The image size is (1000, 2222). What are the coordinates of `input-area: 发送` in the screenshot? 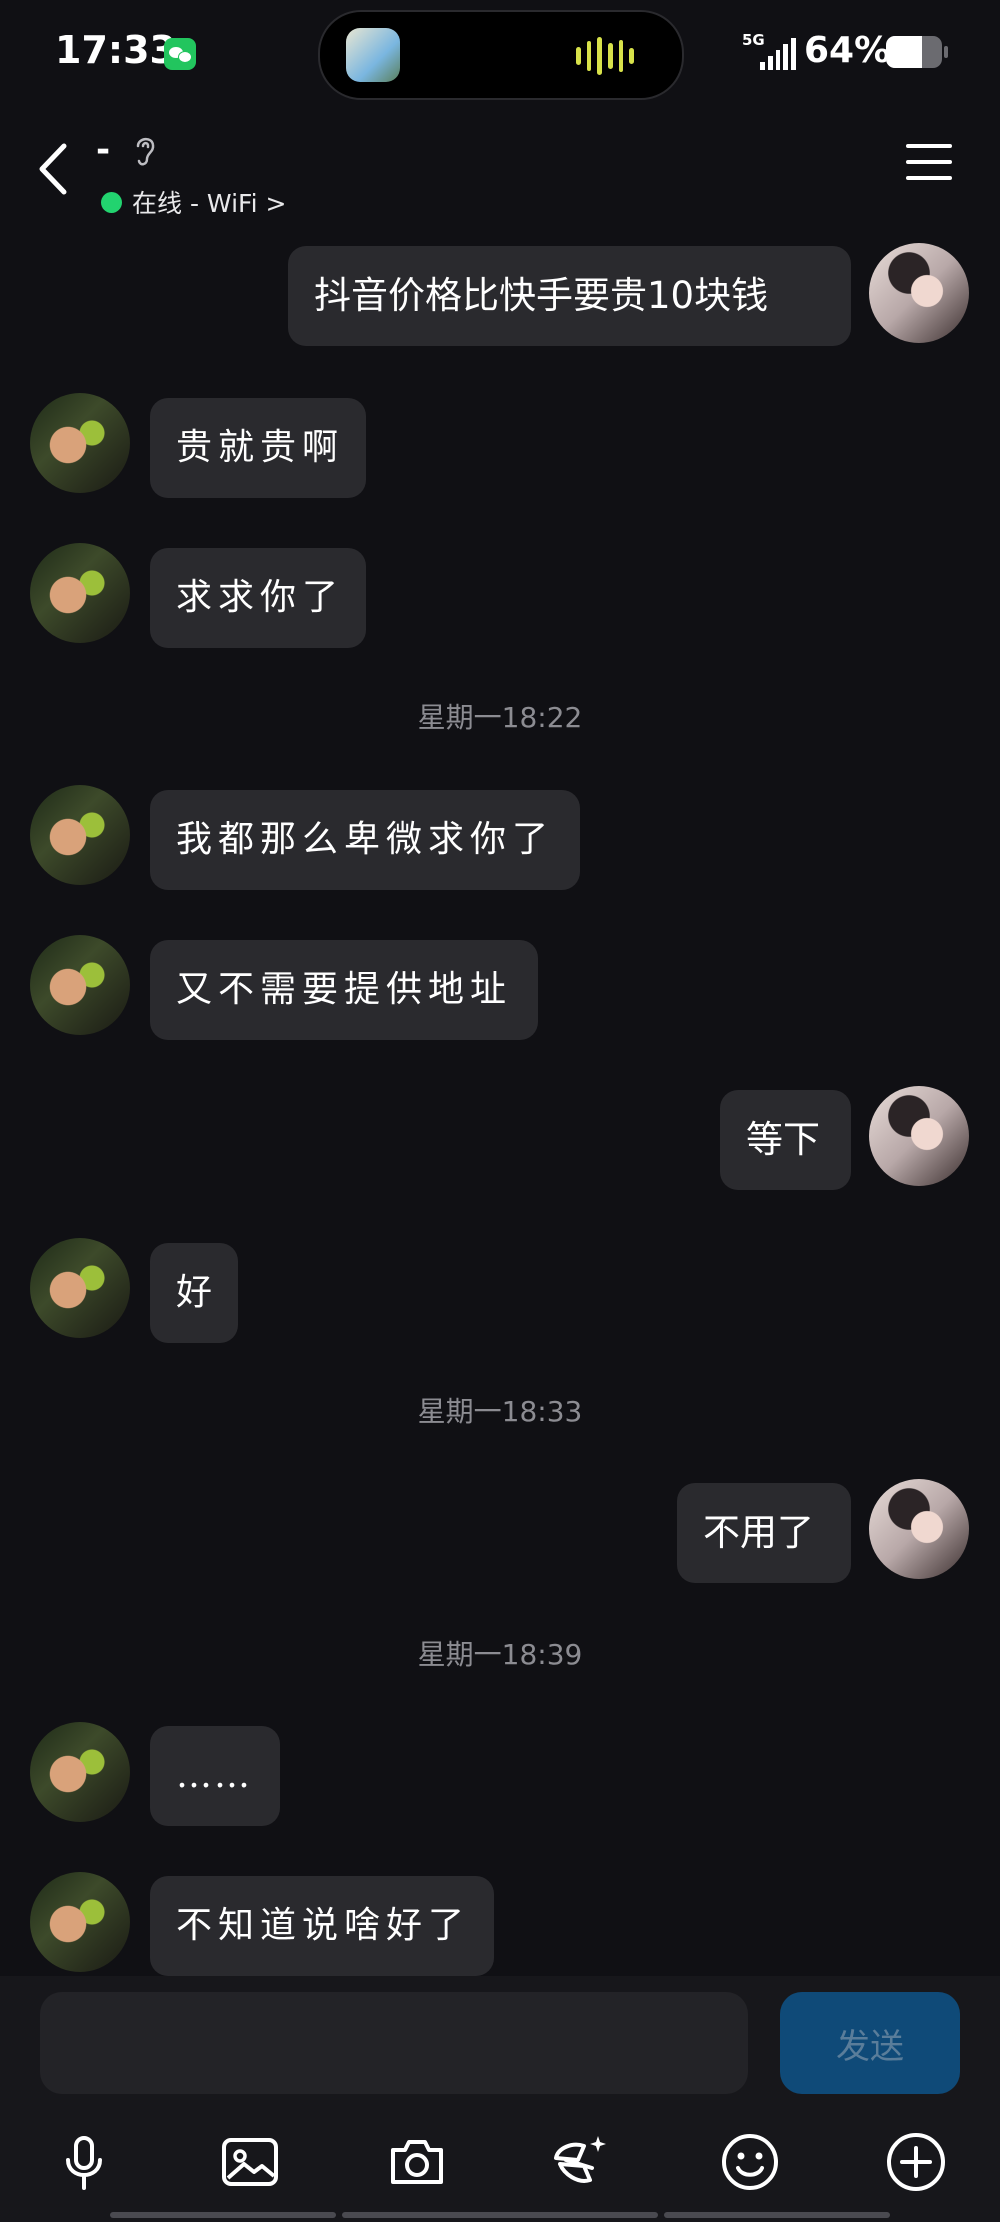 It's located at (500, 2099).